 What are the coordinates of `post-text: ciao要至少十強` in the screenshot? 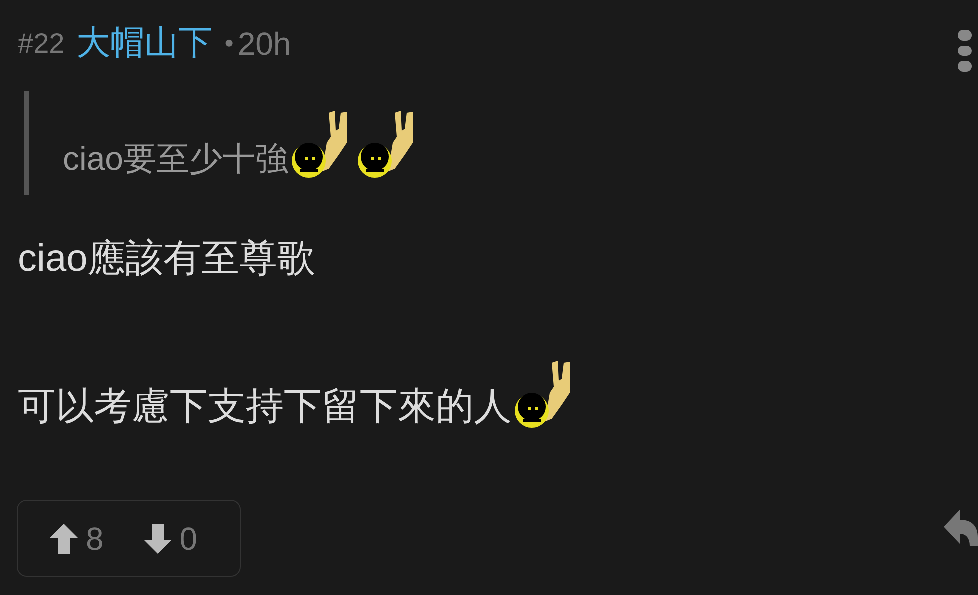 It's located at (176, 159).